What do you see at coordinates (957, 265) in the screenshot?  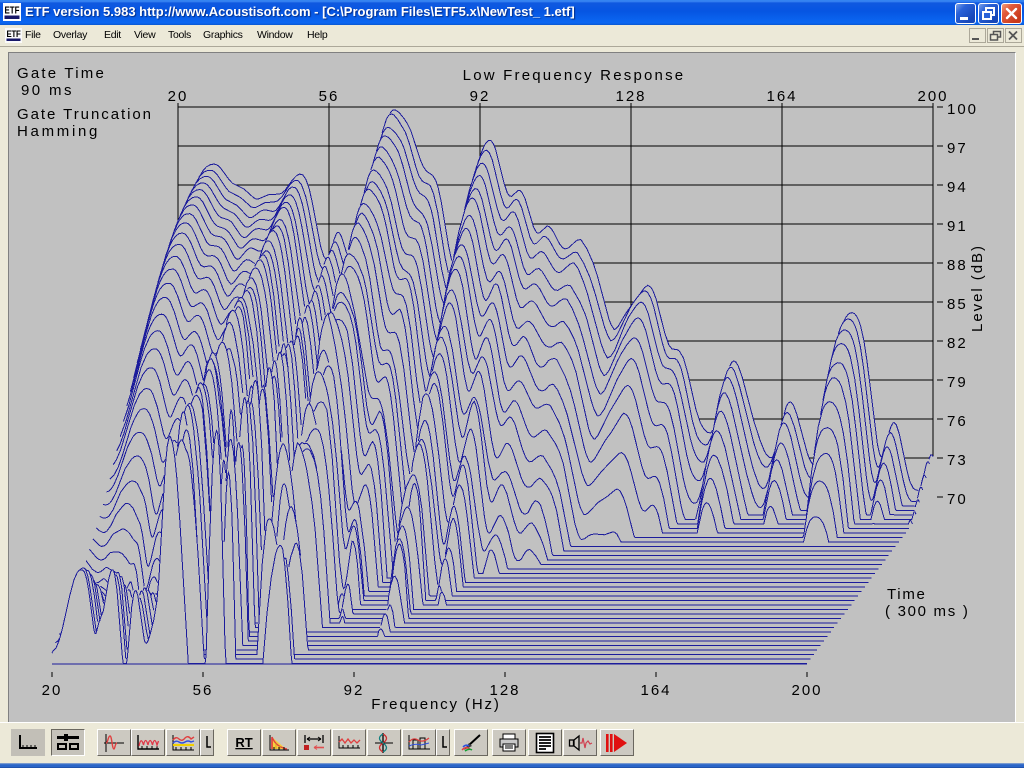 I see `svg-text: 88` at bounding box center [957, 265].